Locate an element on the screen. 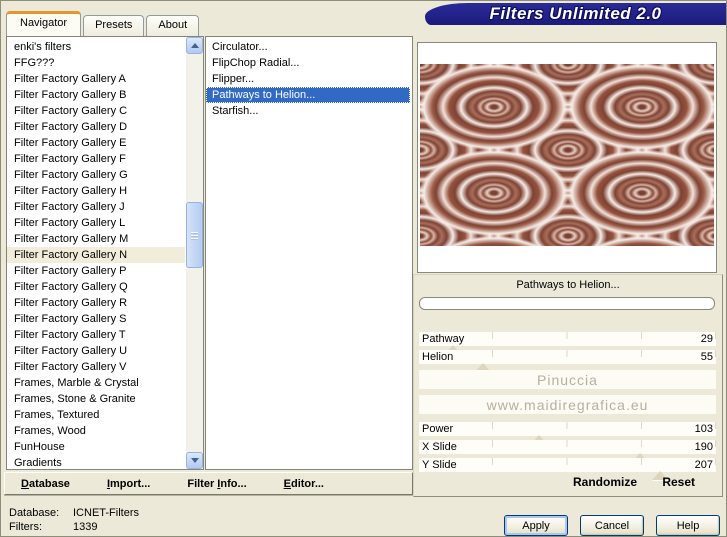 The image size is (727, 537). category-item: Filter Factory Gallery V is located at coordinates (96, 367).